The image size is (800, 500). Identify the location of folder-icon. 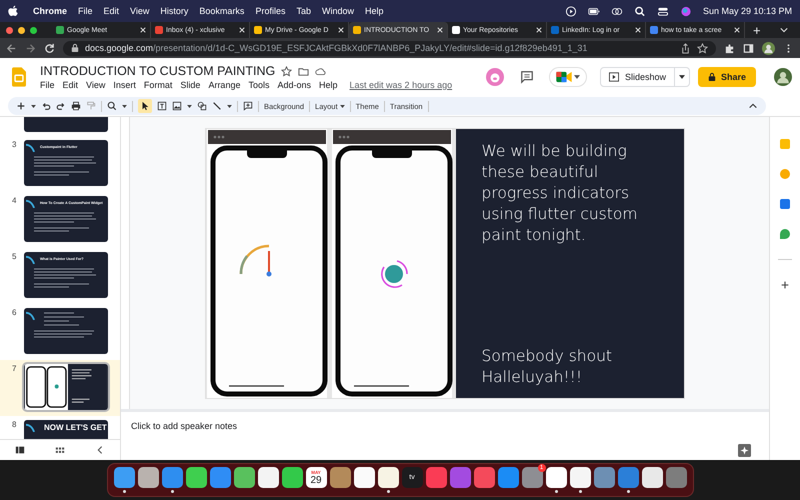
(304, 71).